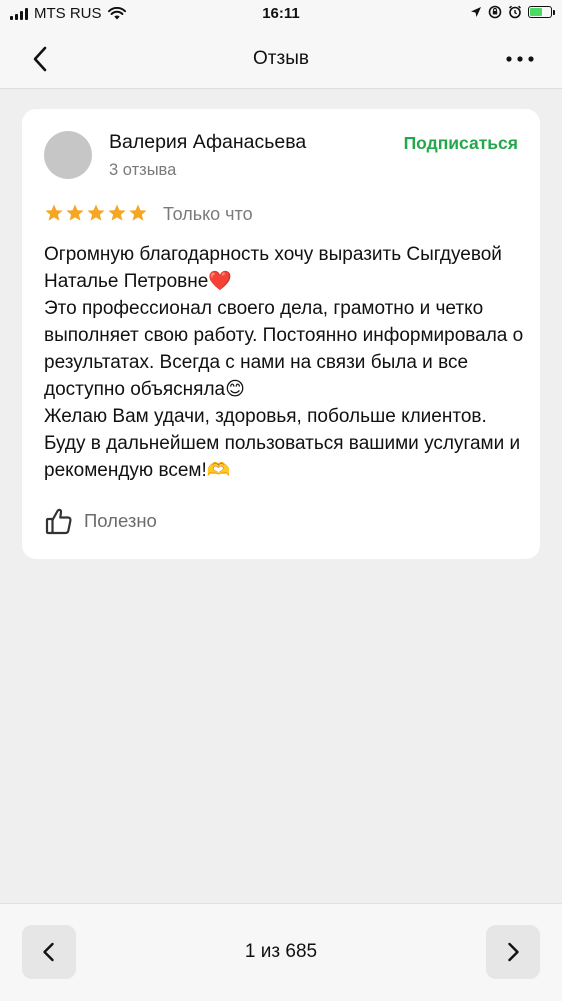  I want to click on battery-icon, so click(541, 12).